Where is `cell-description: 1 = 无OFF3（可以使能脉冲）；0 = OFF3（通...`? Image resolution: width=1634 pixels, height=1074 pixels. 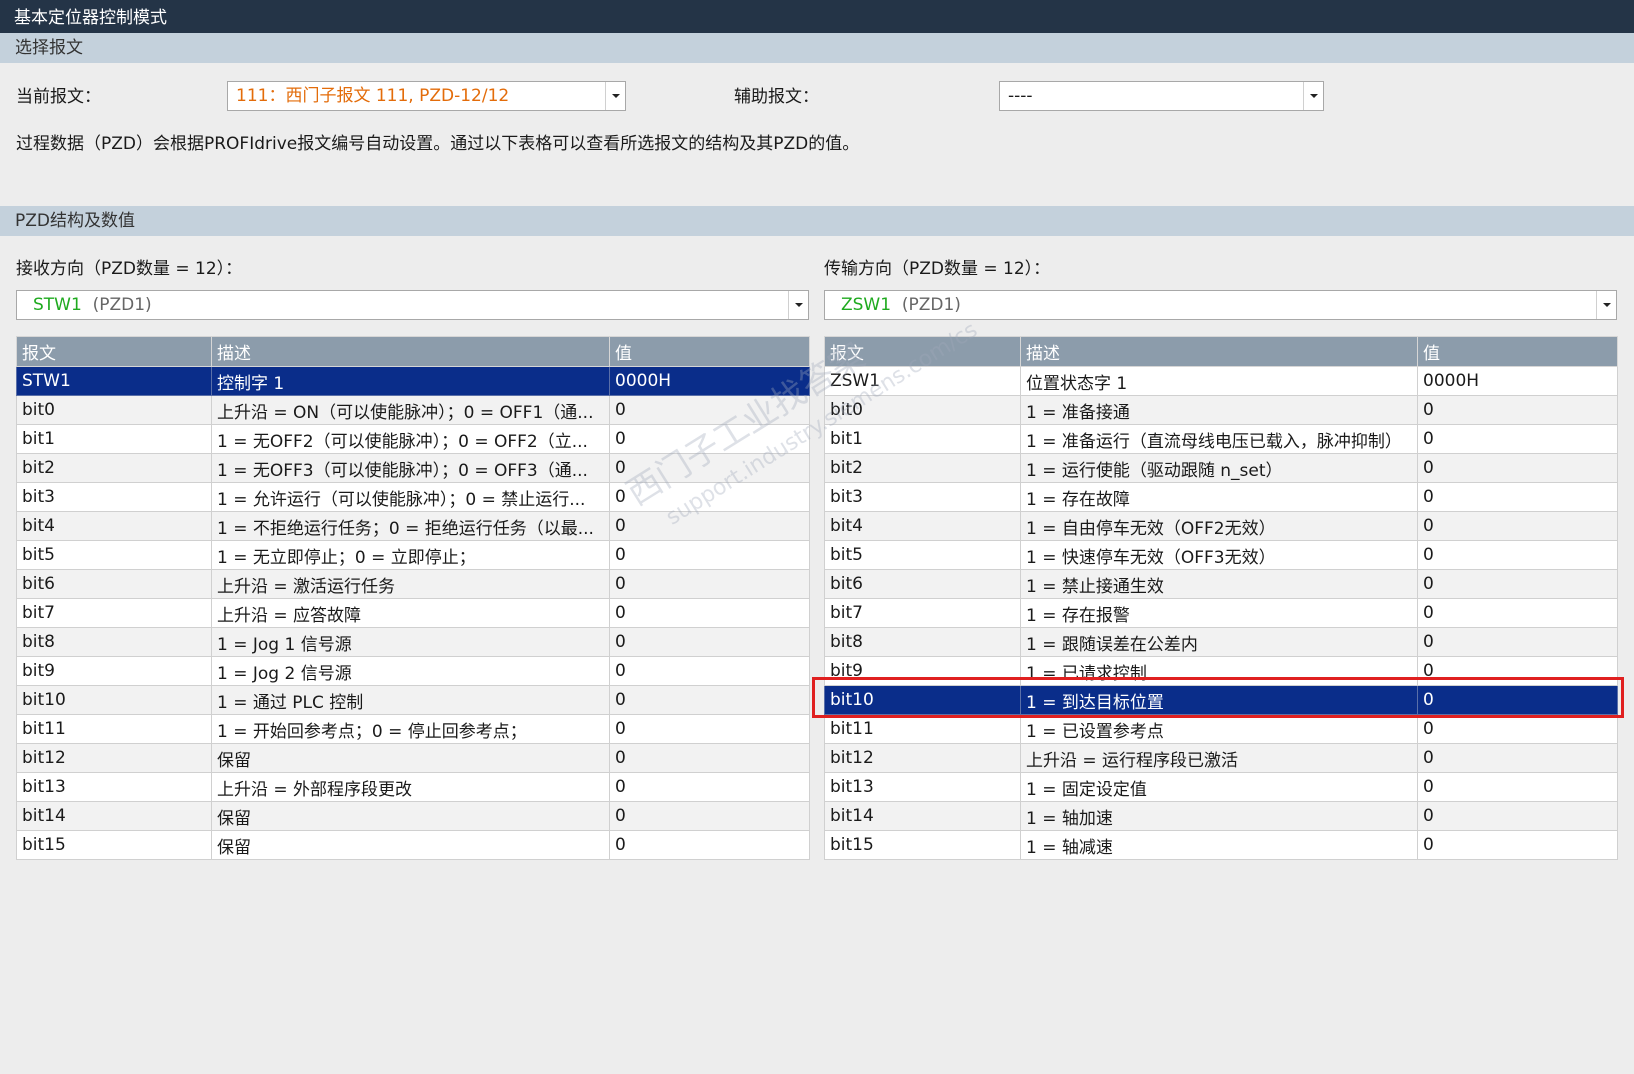 cell-description: 1 = 无OFF3（可以使能脉冲）；0 = OFF3（通... is located at coordinates (410, 468).